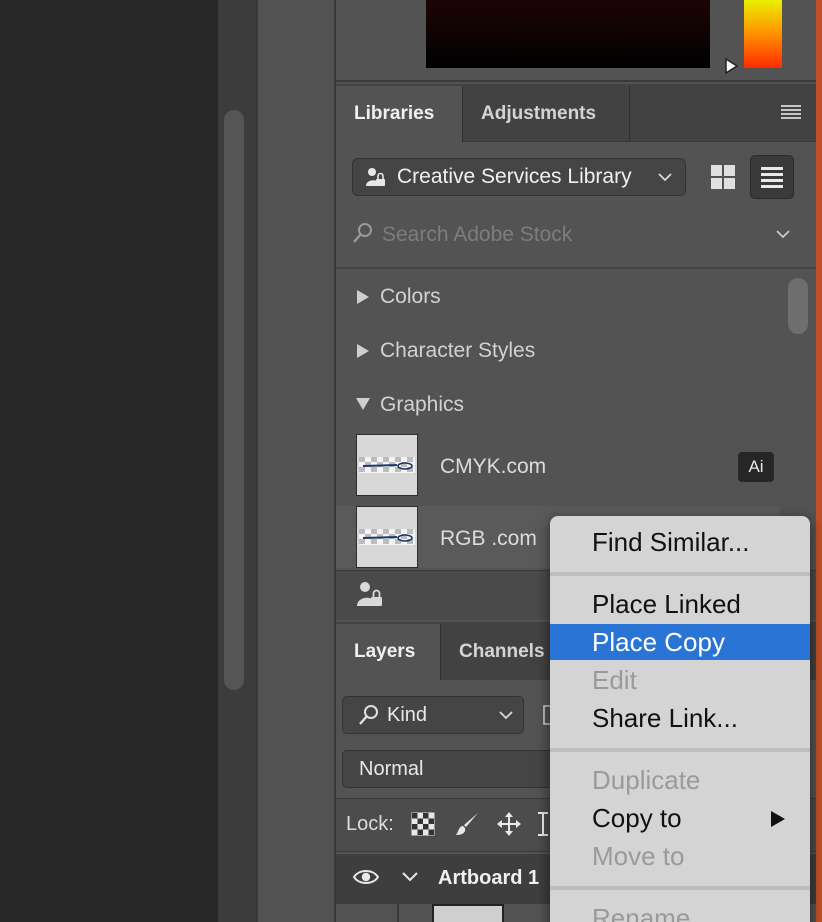 This screenshot has width=822, height=922. Describe the element at coordinates (375, 177) in the screenshot. I see `shared-library-icon` at that location.